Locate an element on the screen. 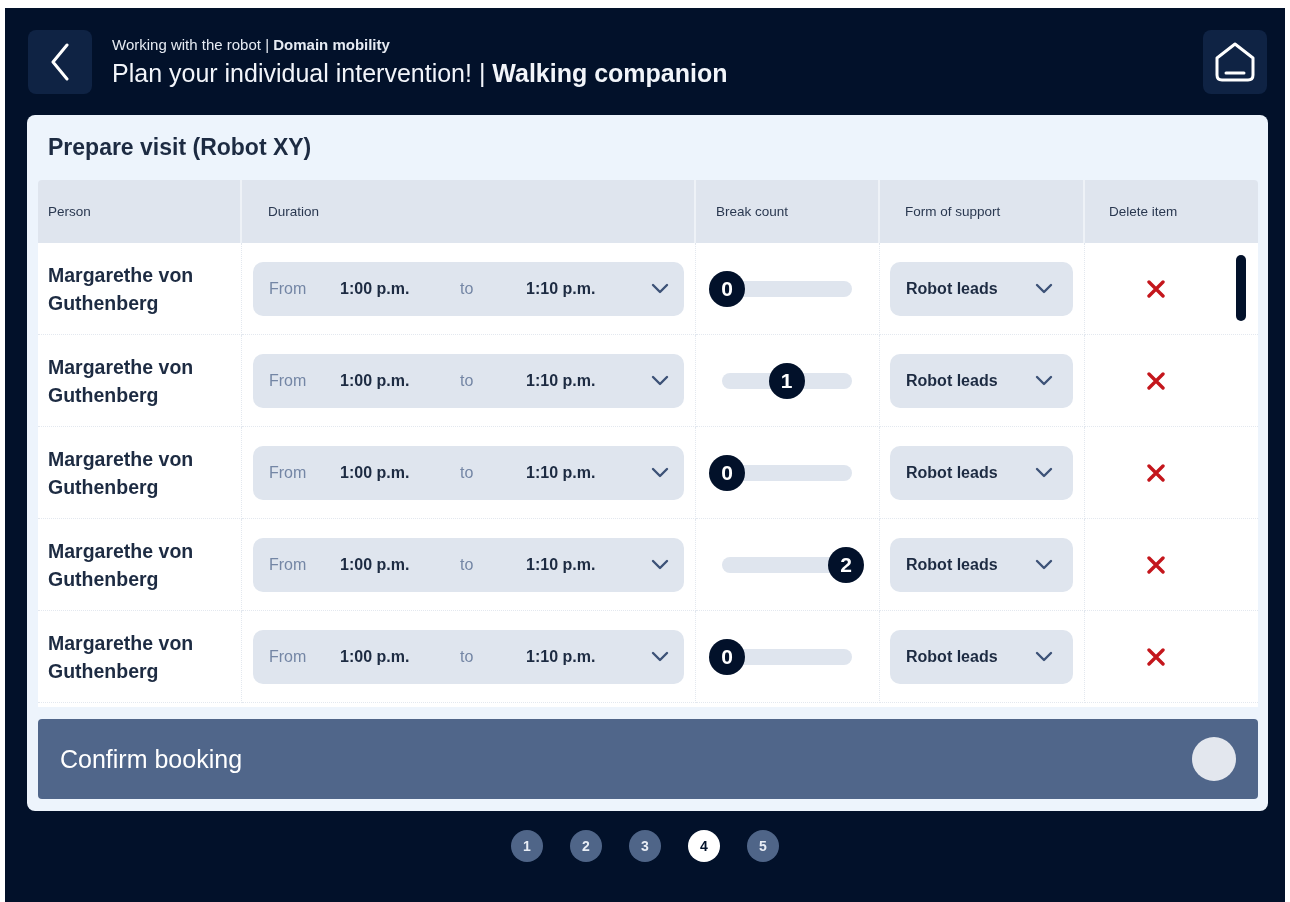 This screenshot has height=902, width=1290. break-slider: 2 is located at coordinates (786, 564).